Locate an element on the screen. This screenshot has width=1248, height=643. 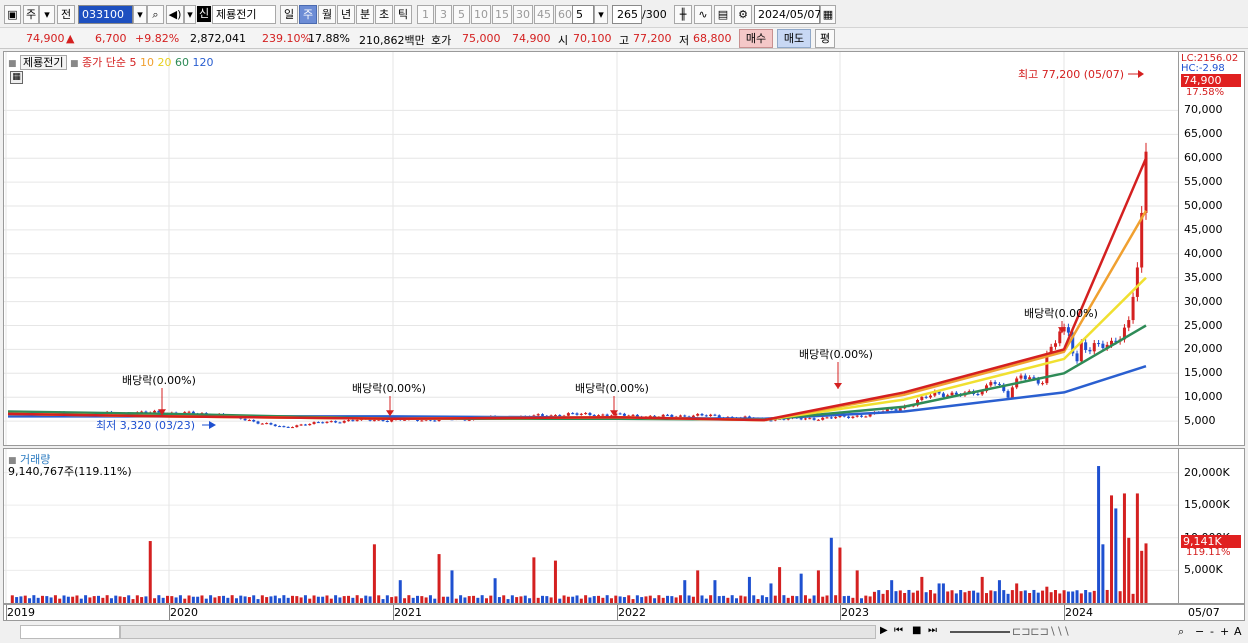
price-change: 6,700 is located at coordinates (111, 38).